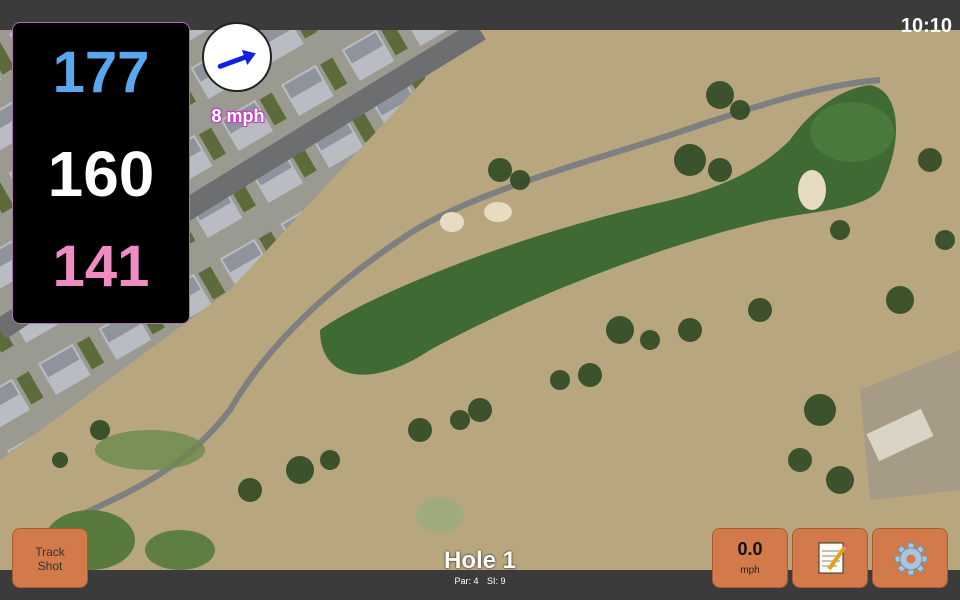  I want to click on wind-arrow-icon, so click(236, 59).